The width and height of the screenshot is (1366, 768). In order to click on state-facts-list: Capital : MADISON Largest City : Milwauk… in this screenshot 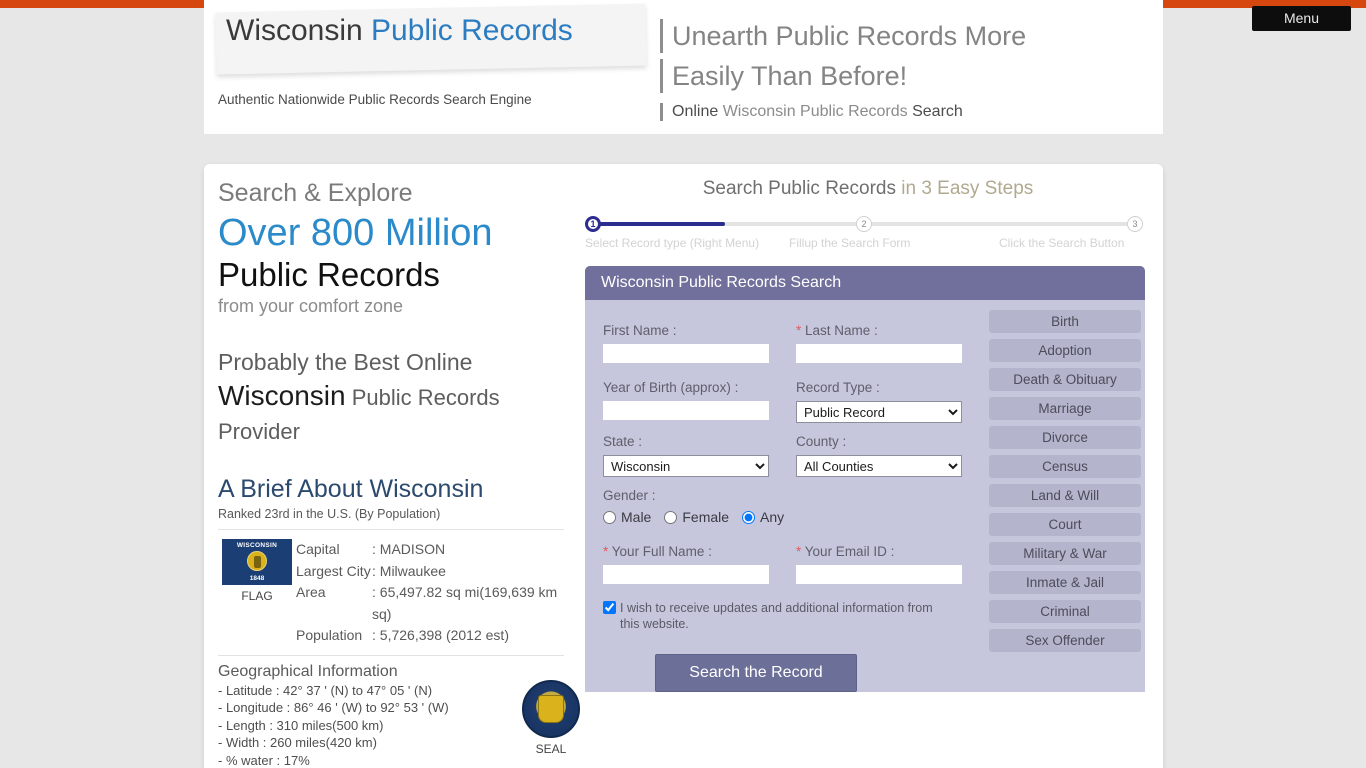, I will do `click(437, 593)`.